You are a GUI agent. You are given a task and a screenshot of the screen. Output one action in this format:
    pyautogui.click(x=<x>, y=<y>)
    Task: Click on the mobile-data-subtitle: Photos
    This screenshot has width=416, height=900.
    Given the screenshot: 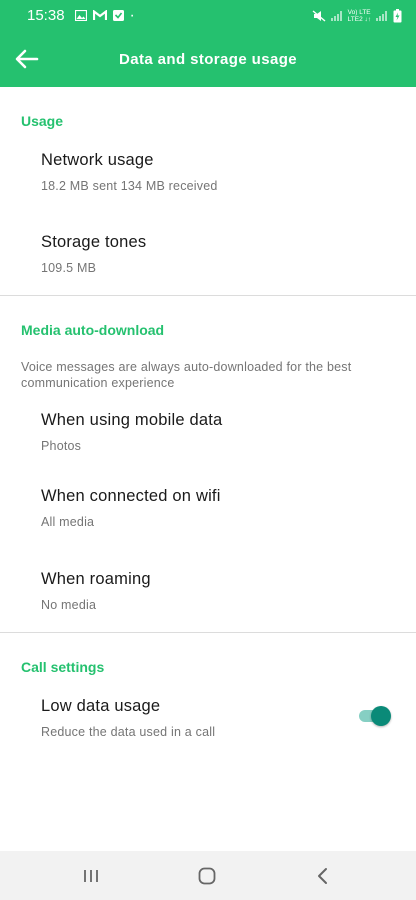 What is the action you would take?
    pyautogui.click(x=61, y=446)
    